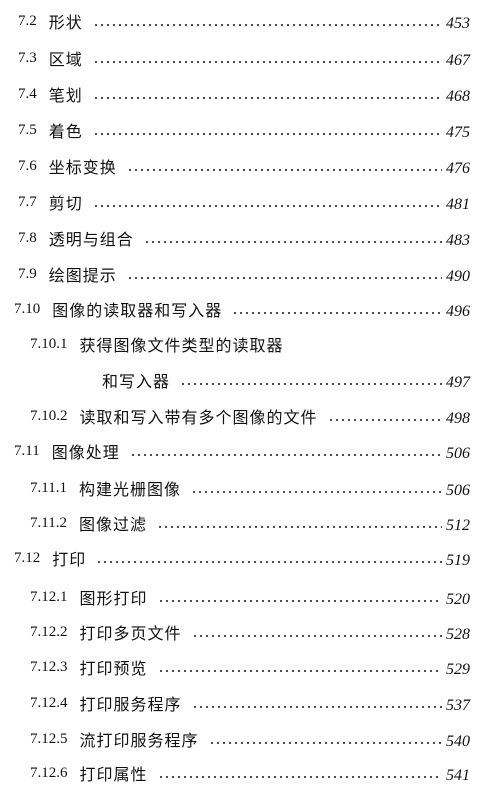 The width and height of the screenshot is (482, 795). What do you see at coordinates (250, 597) in the screenshot?
I see `toc-entry-7-12-1: 7.12.1 图形打印 520` at bounding box center [250, 597].